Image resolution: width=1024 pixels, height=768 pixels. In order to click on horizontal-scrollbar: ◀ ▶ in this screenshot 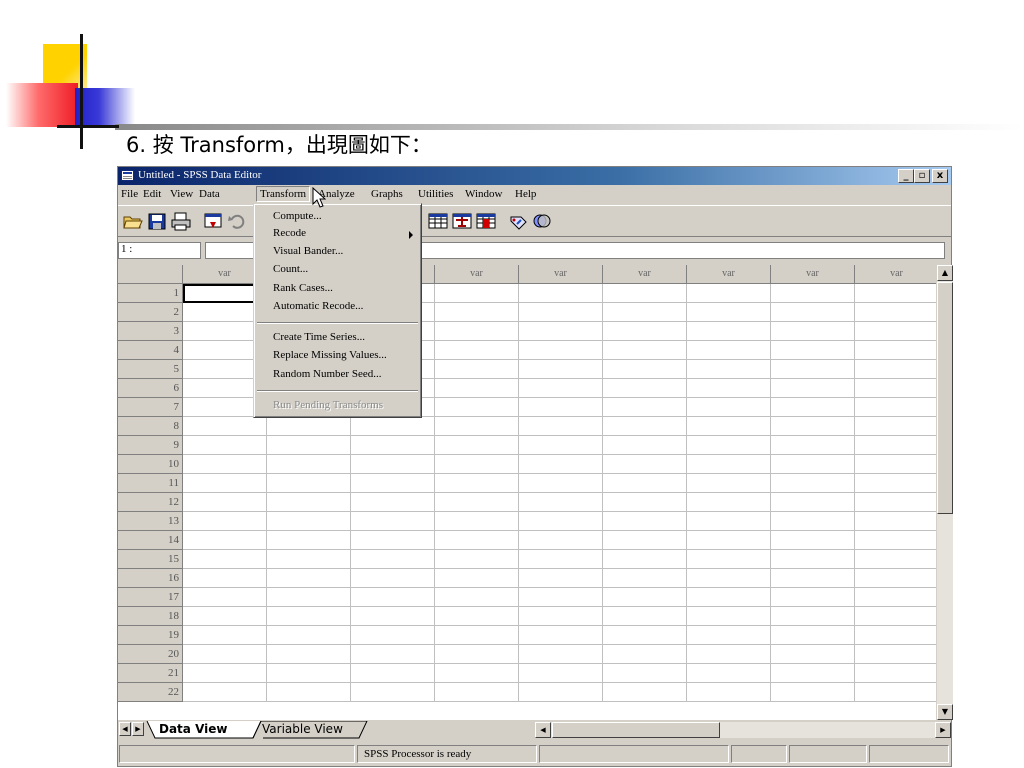, I will do `click(743, 730)`.